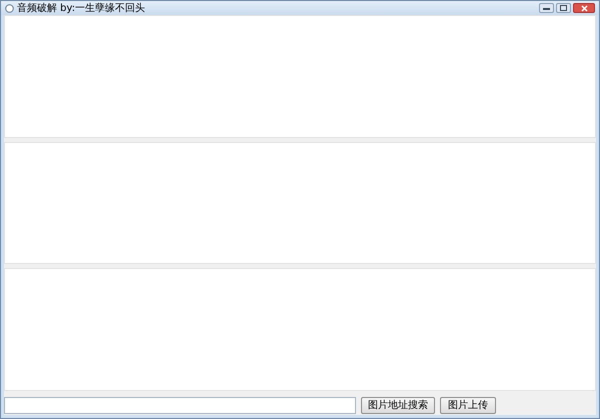 This screenshot has width=600, height=419. I want to click on maximize-button, so click(563, 8).